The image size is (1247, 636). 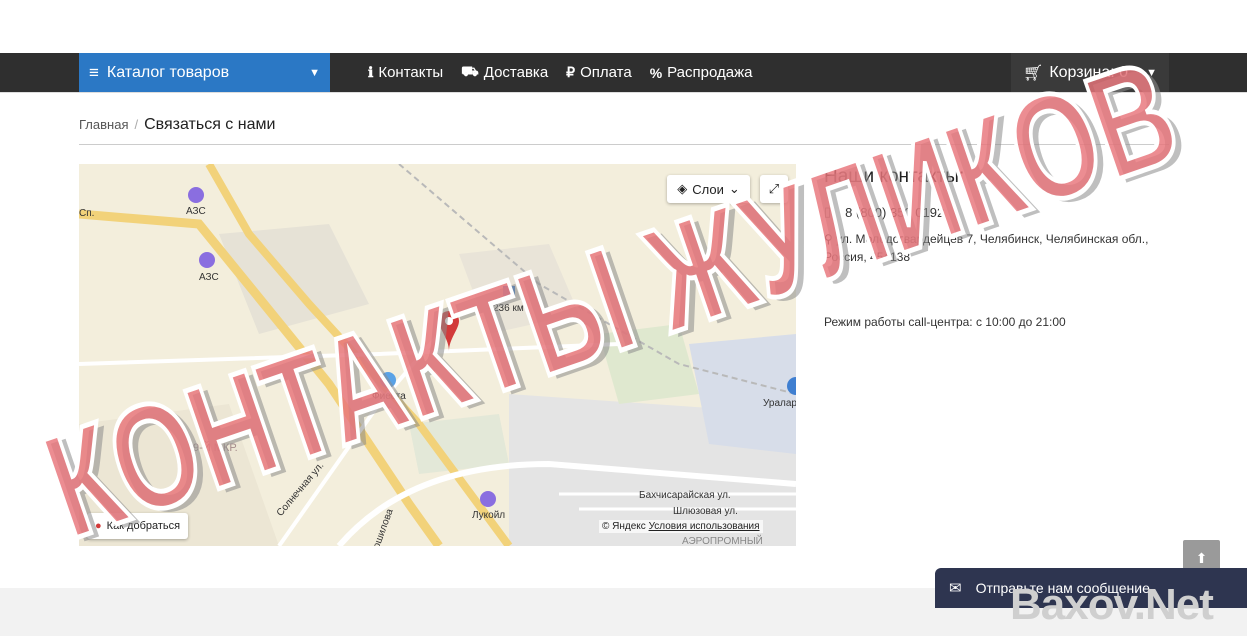 What do you see at coordinates (470, 71) in the screenshot?
I see `truck-icon: ⛟` at bounding box center [470, 71].